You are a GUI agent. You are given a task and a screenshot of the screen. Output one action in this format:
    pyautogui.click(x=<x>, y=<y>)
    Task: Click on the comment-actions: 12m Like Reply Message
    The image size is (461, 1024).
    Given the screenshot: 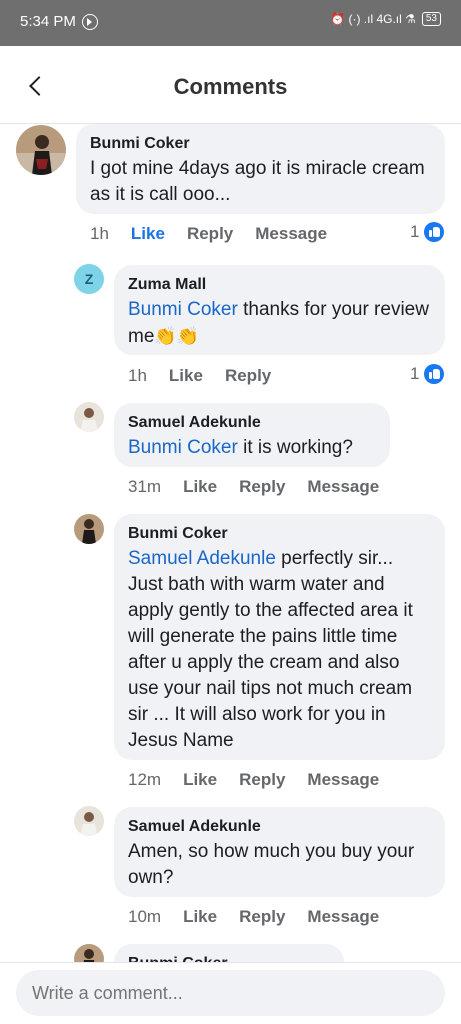 What is the action you would take?
    pyautogui.click(x=253, y=780)
    